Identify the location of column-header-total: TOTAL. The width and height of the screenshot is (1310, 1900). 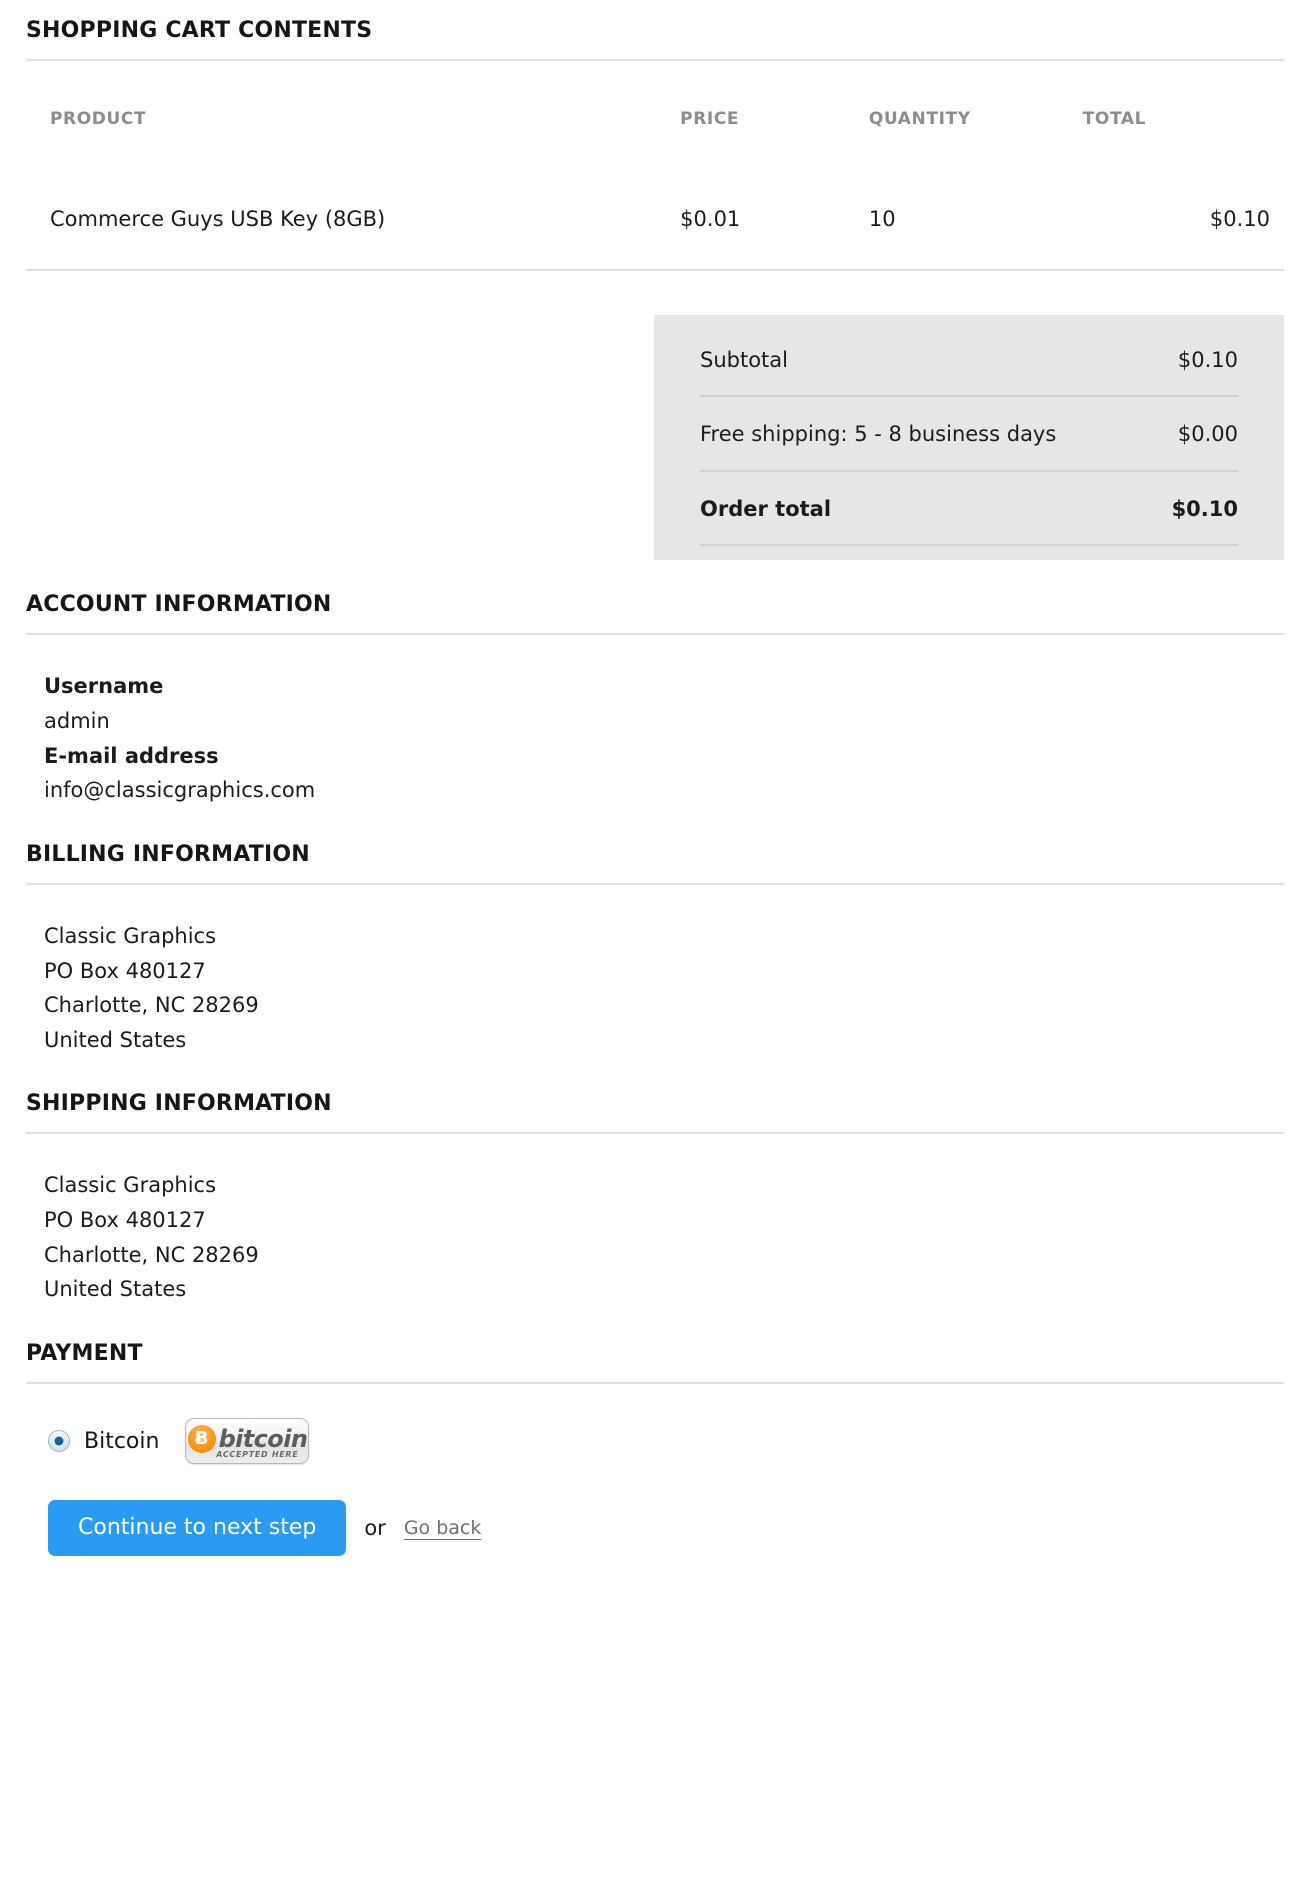
(1114, 119).